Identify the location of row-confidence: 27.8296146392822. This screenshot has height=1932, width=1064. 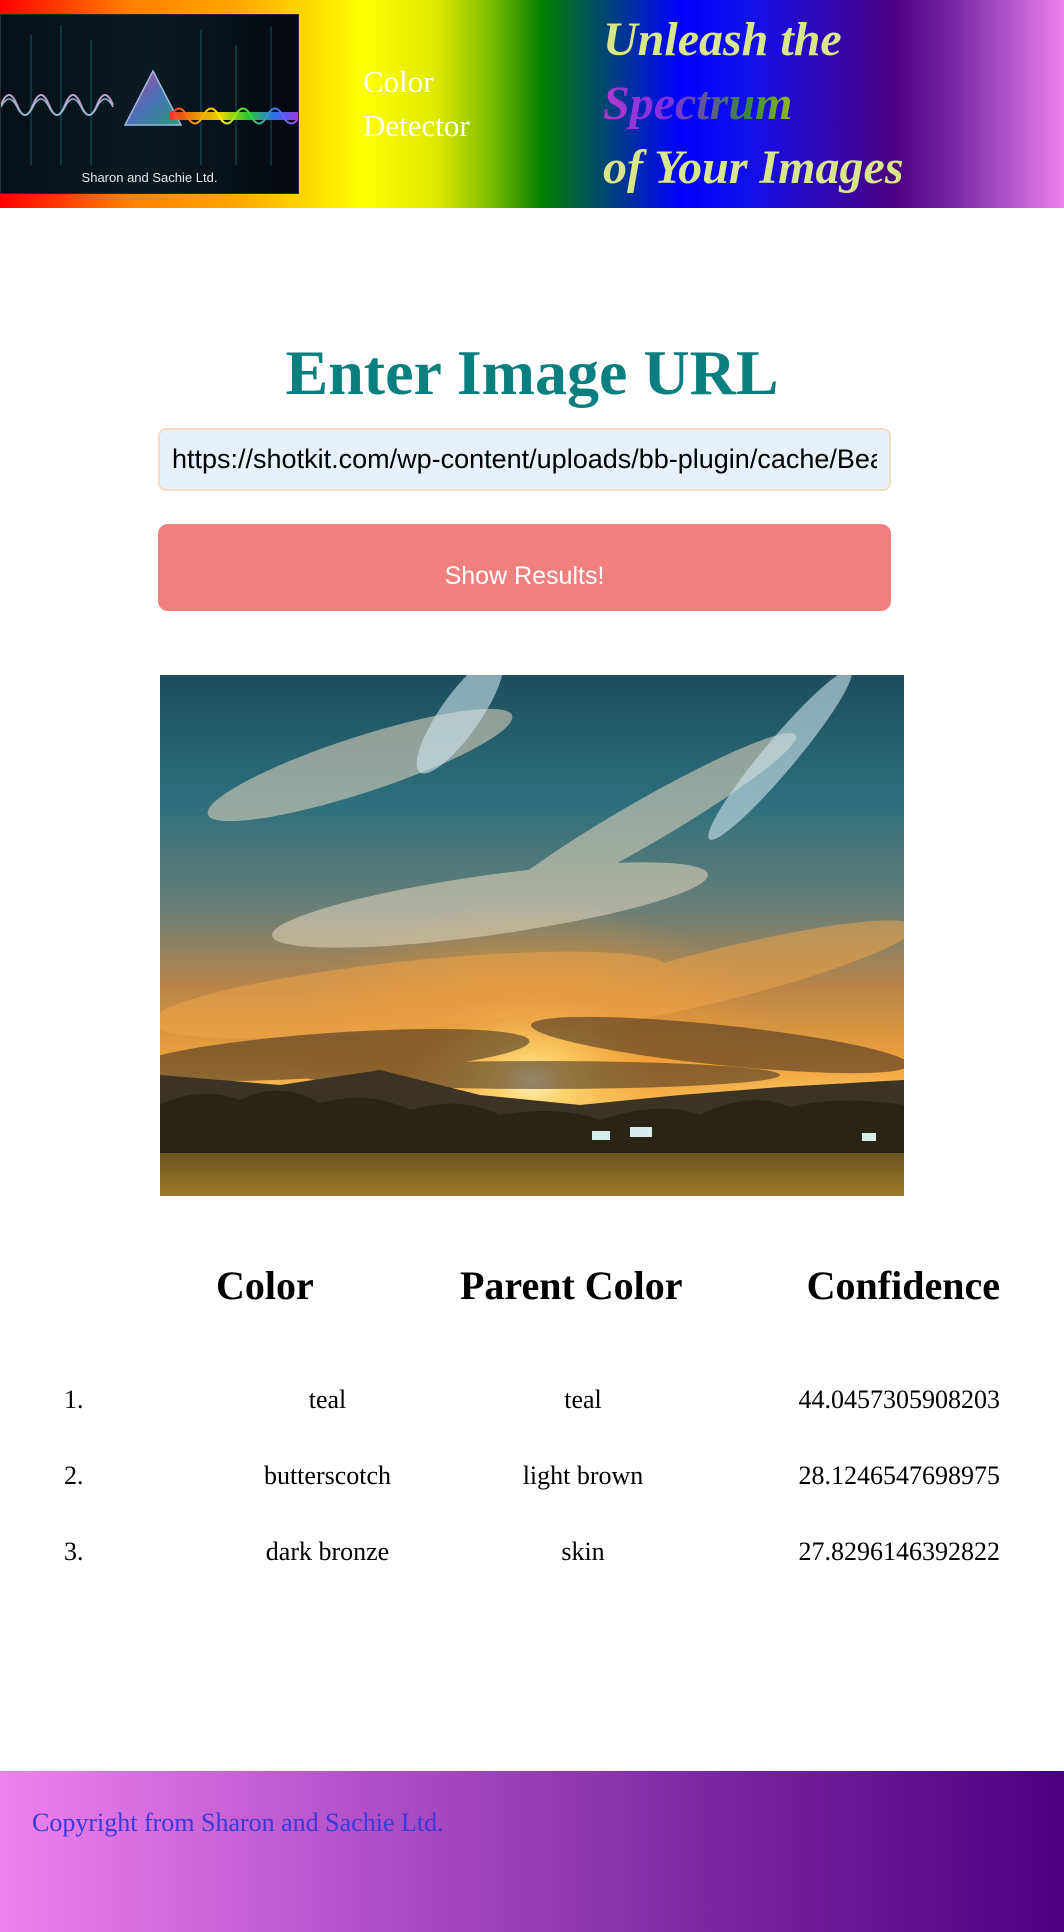
(899, 1551).